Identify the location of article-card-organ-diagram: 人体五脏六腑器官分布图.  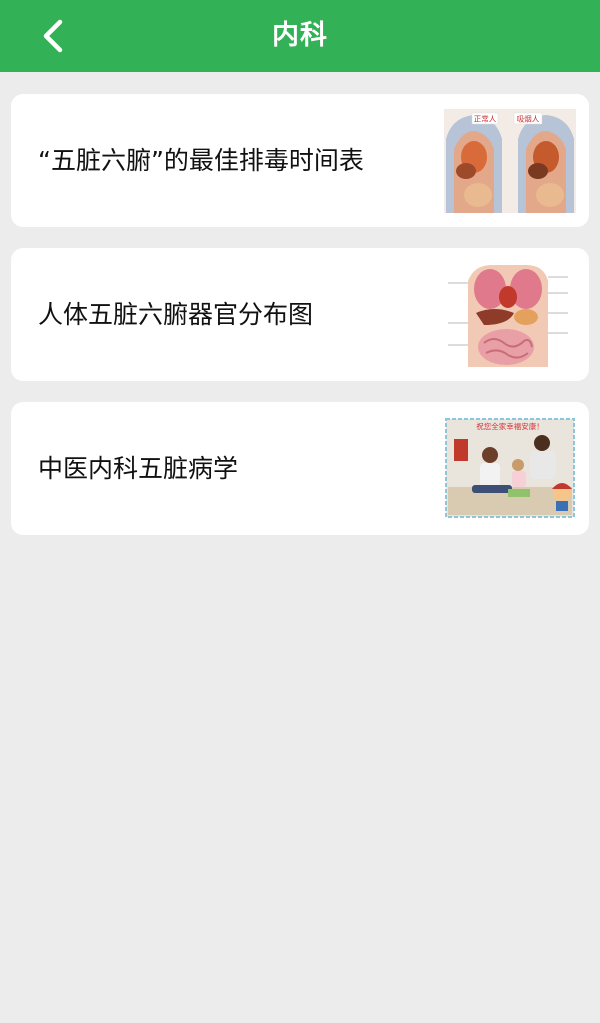
(300, 314).